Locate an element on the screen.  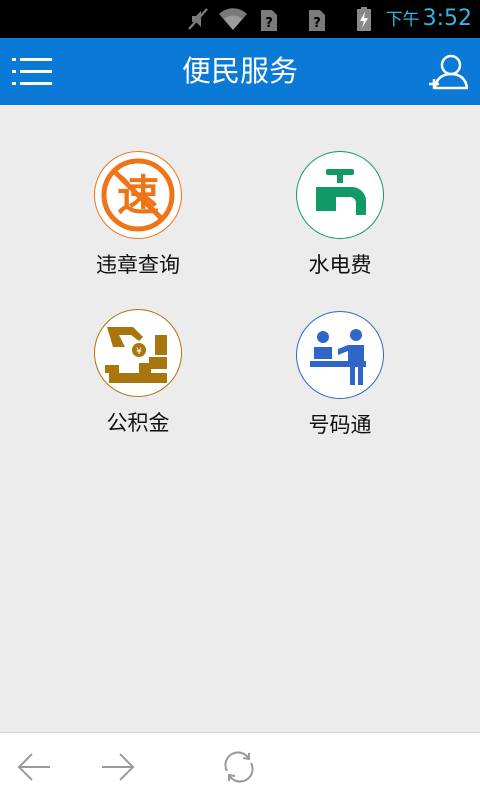
menu-list-icon is located at coordinates (34, 72).